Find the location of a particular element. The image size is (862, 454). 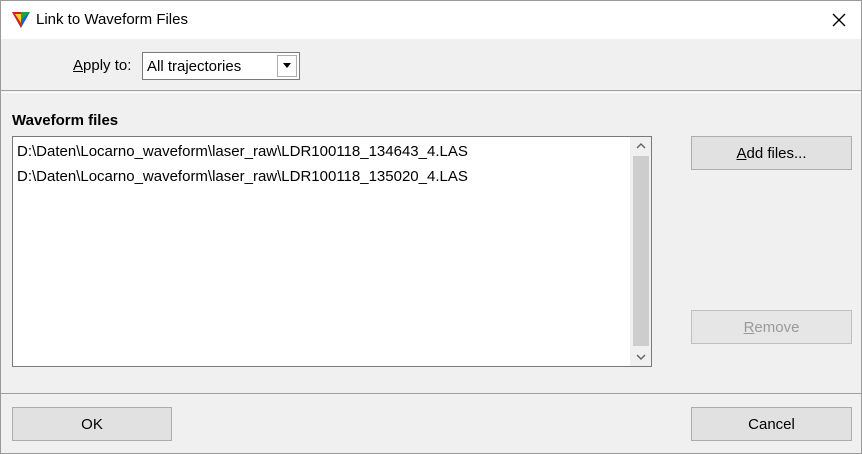

scroll-up-button is located at coordinates (641, 146).